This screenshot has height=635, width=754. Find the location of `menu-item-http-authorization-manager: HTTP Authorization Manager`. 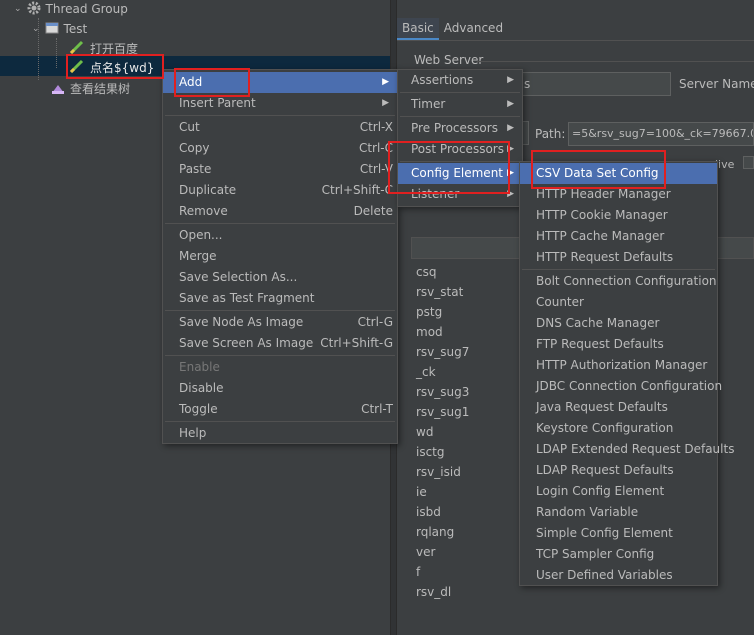

menu-item-http-authorization-manager: HTTP Authorization Manager is located at coordinates (618, 365).